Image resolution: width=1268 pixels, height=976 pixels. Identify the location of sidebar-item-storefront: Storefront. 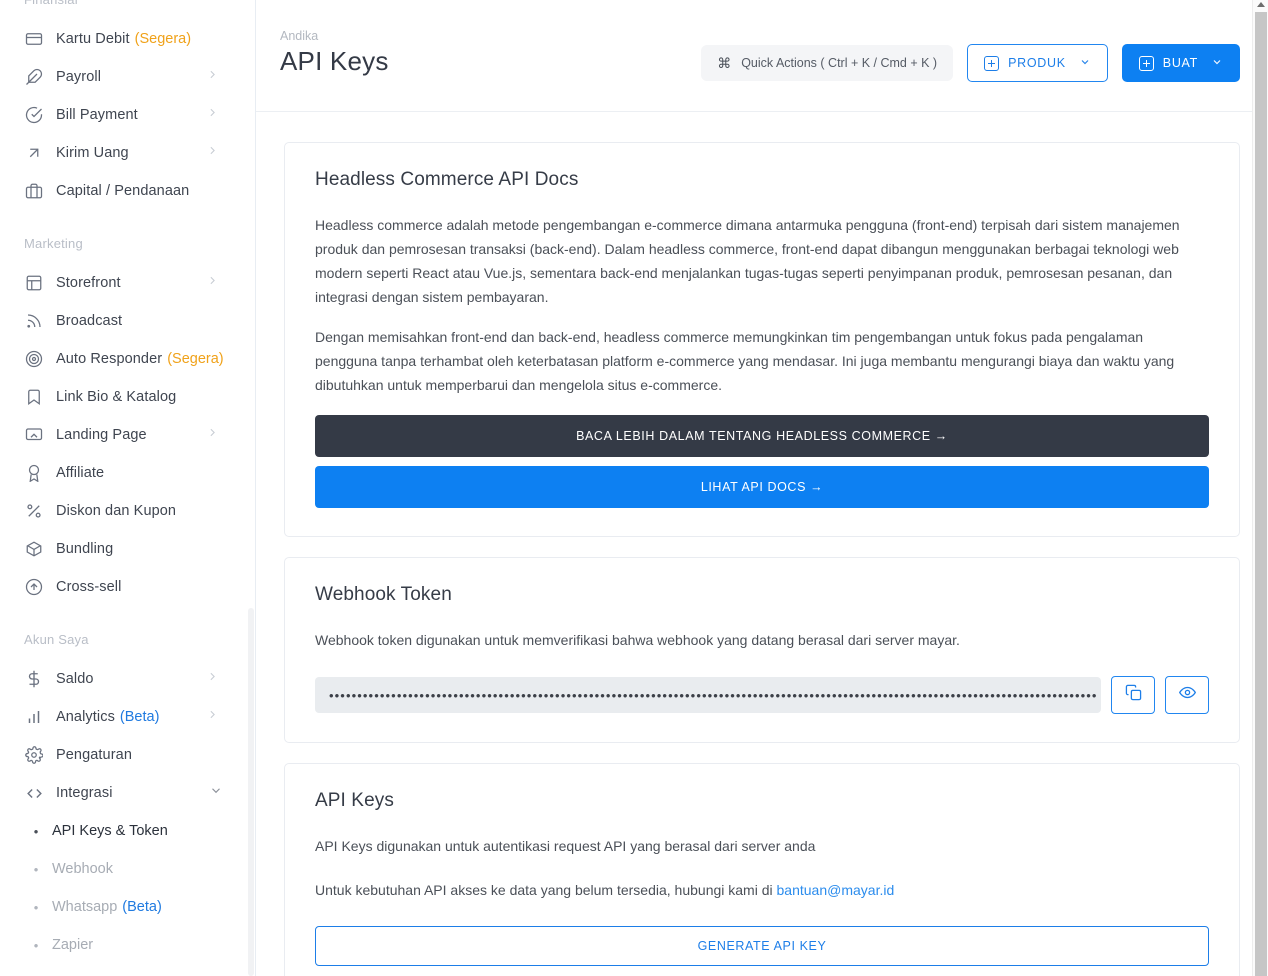
(127, 283).